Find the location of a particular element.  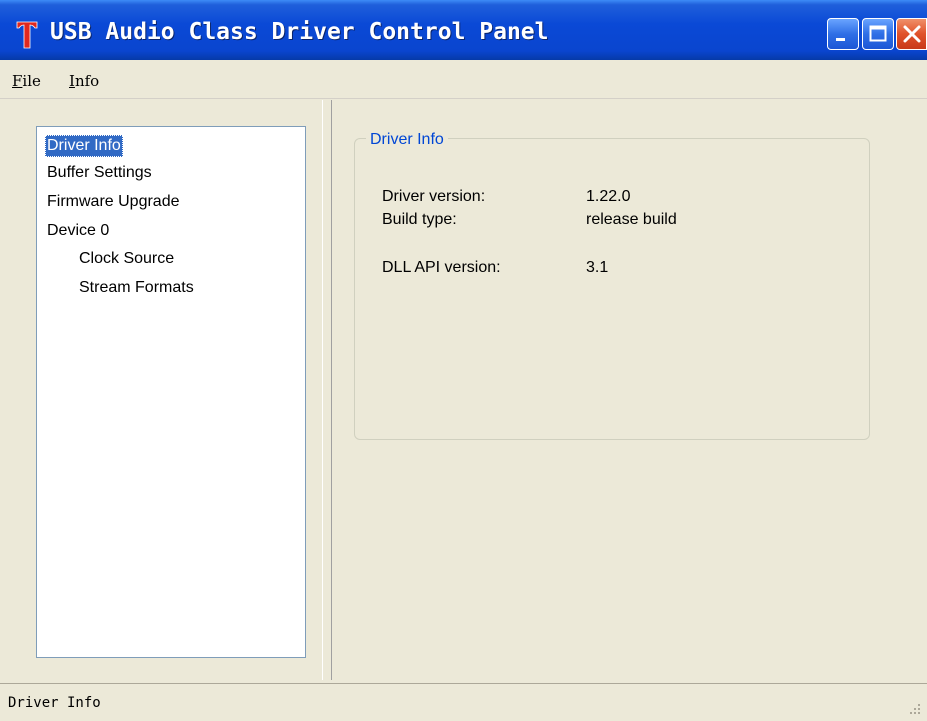

menu-info: Info is located at coordinates (84, 81).